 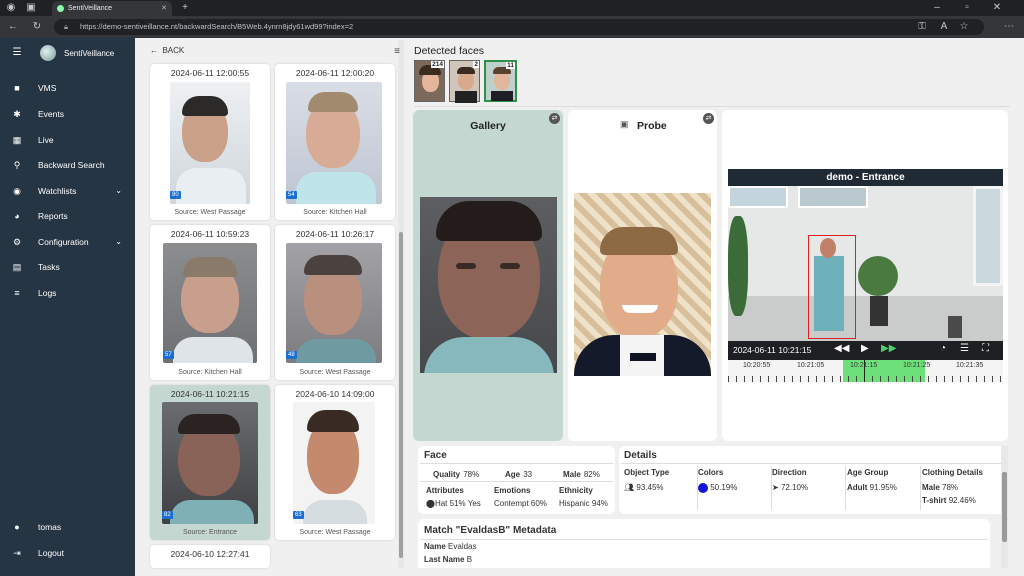 What do you see at coordinates (70, 216) in the screenshot?
I see `sidebar-item-reports: ◕ Reports` at bounding box center [70, 216].